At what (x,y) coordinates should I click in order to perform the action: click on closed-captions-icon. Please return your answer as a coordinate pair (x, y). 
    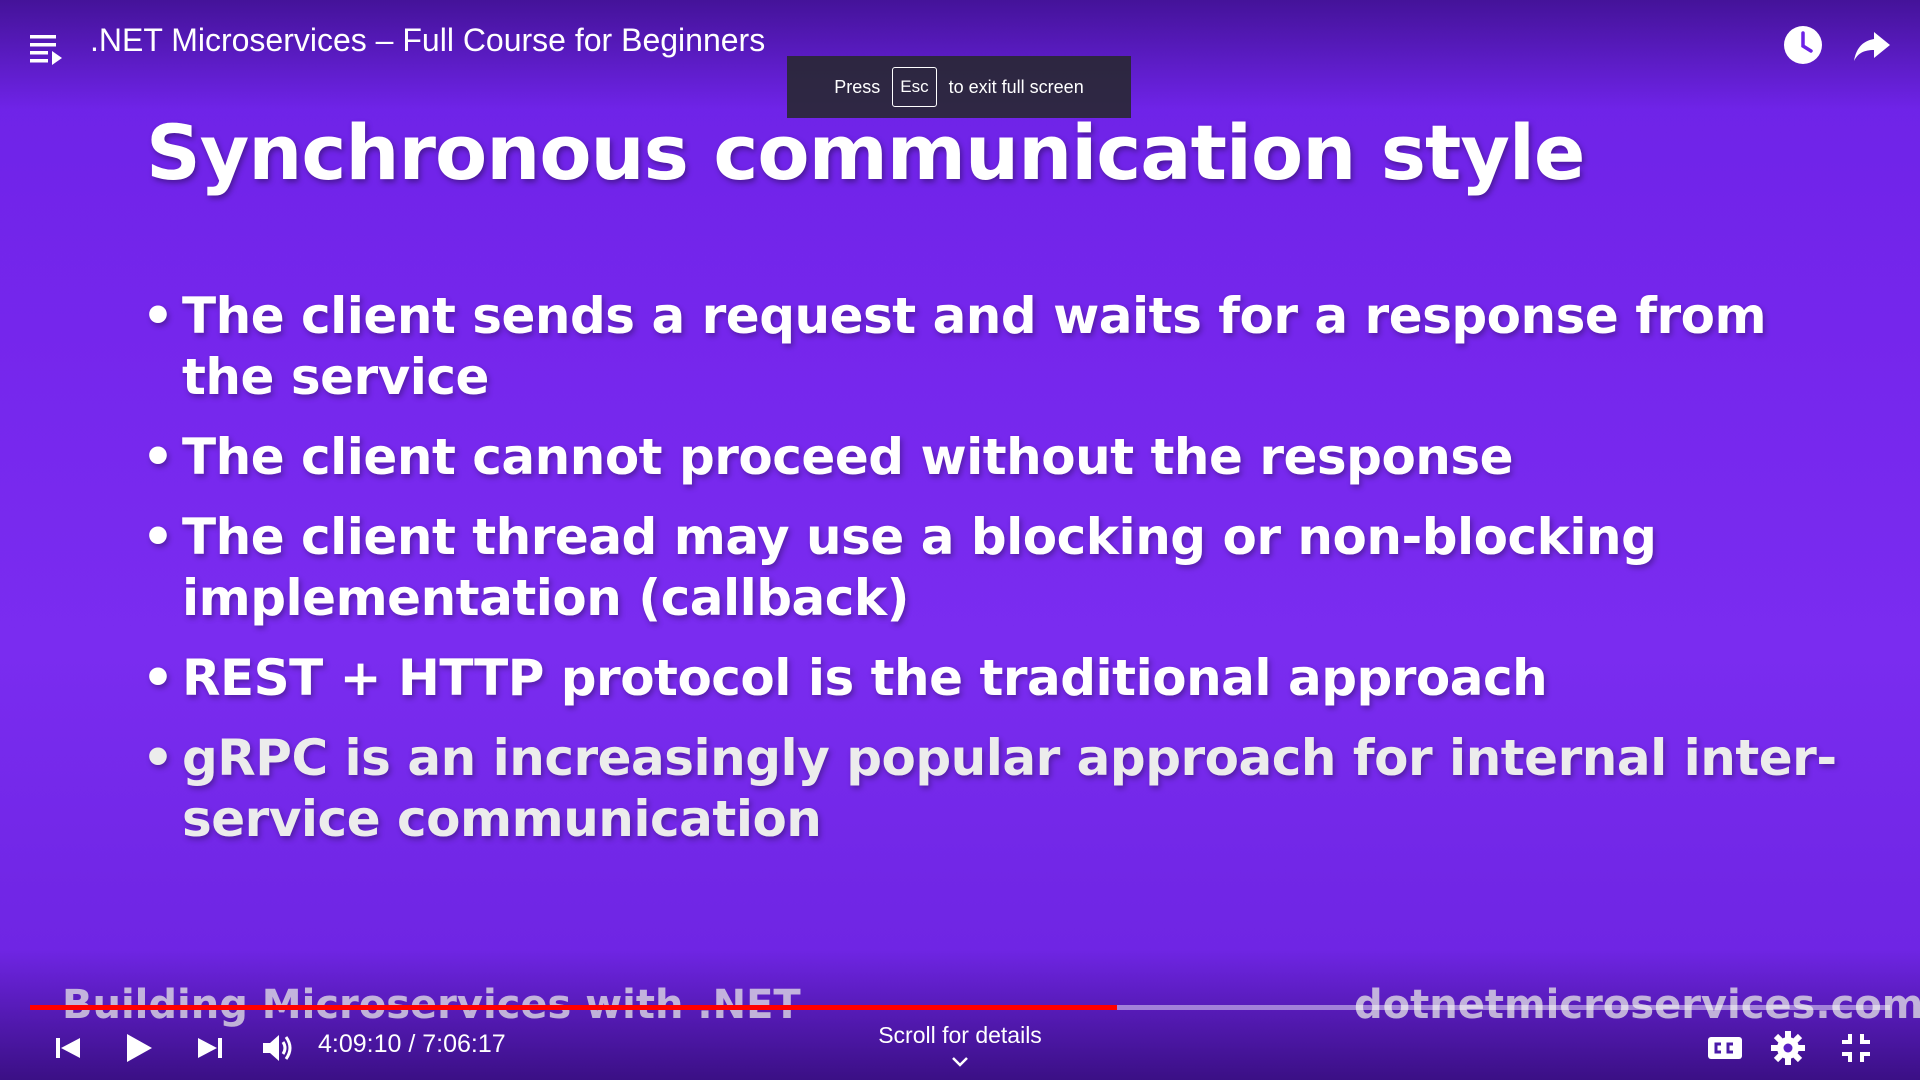
    Looking at the image, I should click on (1725, 1048).